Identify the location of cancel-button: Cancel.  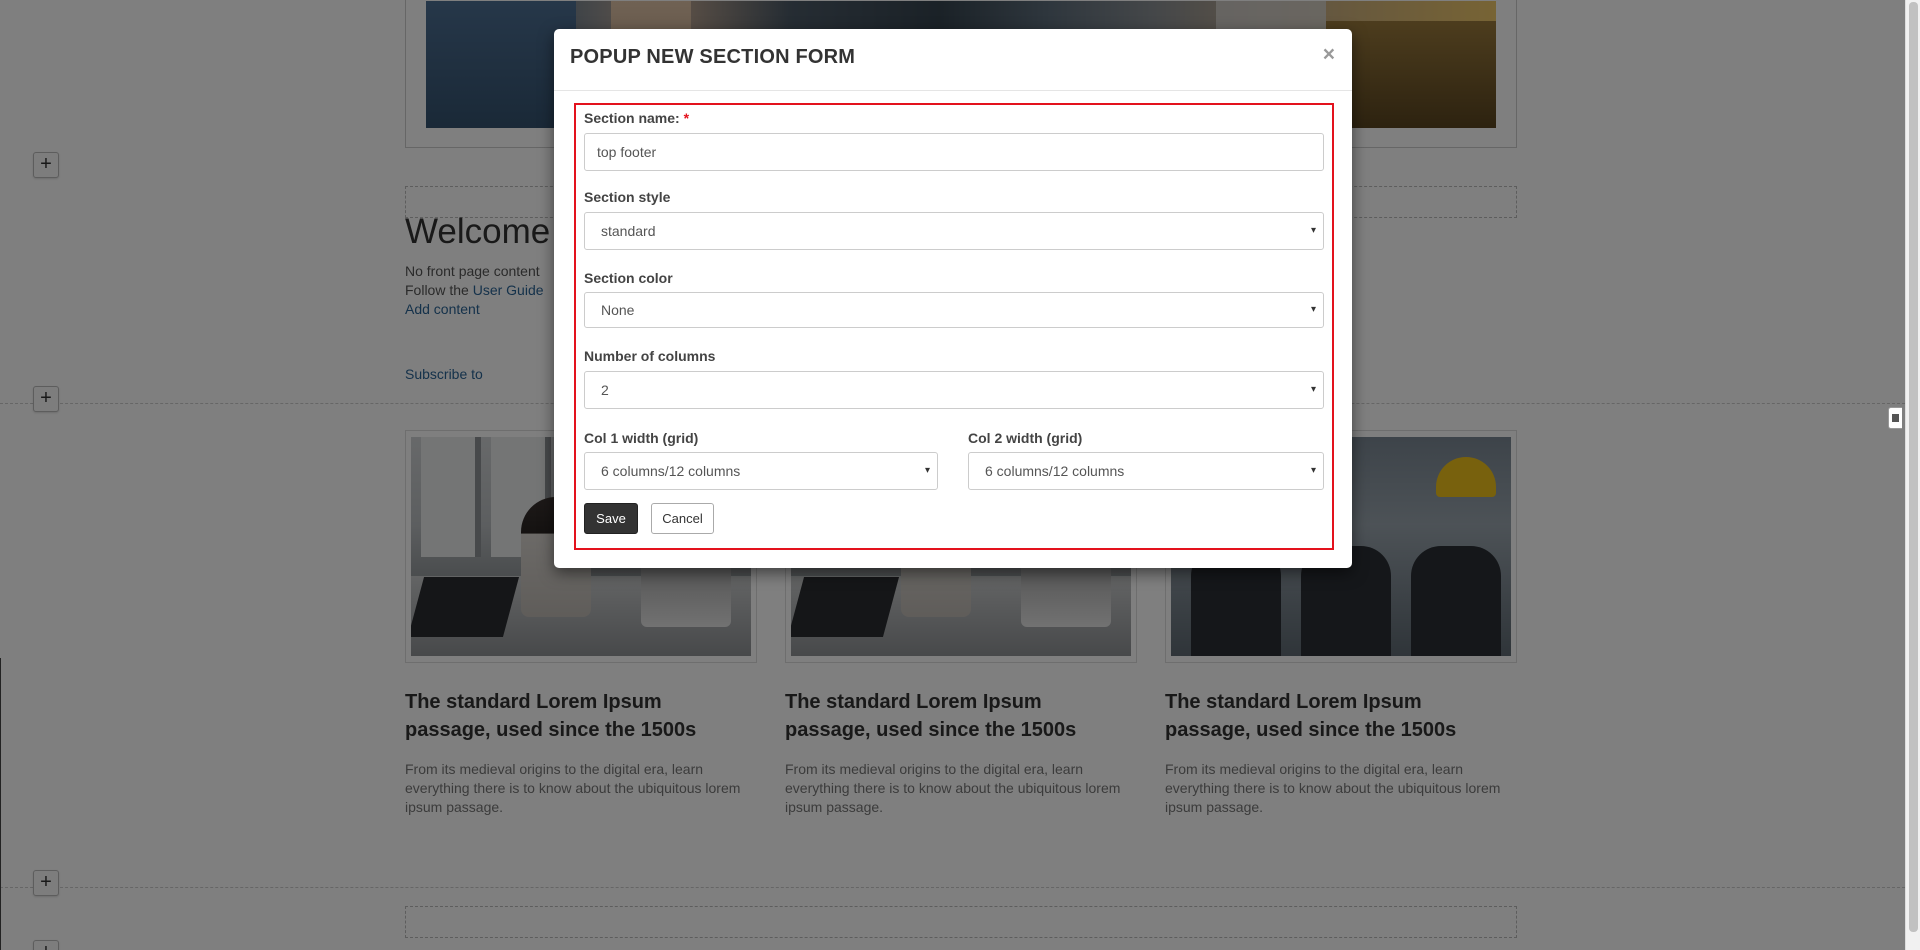
(682, 518).